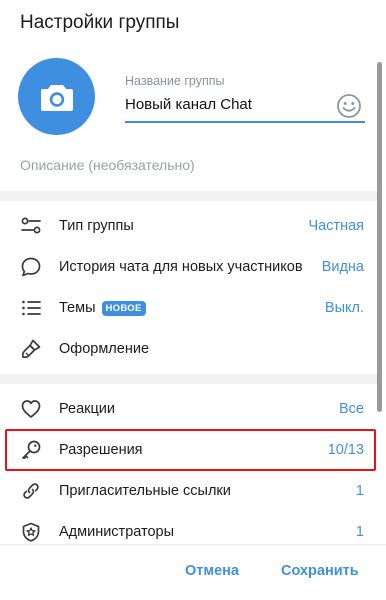 Image resolution: width=386 pixels, height=600 pixels. Describe the element at coordinates (87, 409) in the screenshot. I see `setting-label: Реакции` at that location.